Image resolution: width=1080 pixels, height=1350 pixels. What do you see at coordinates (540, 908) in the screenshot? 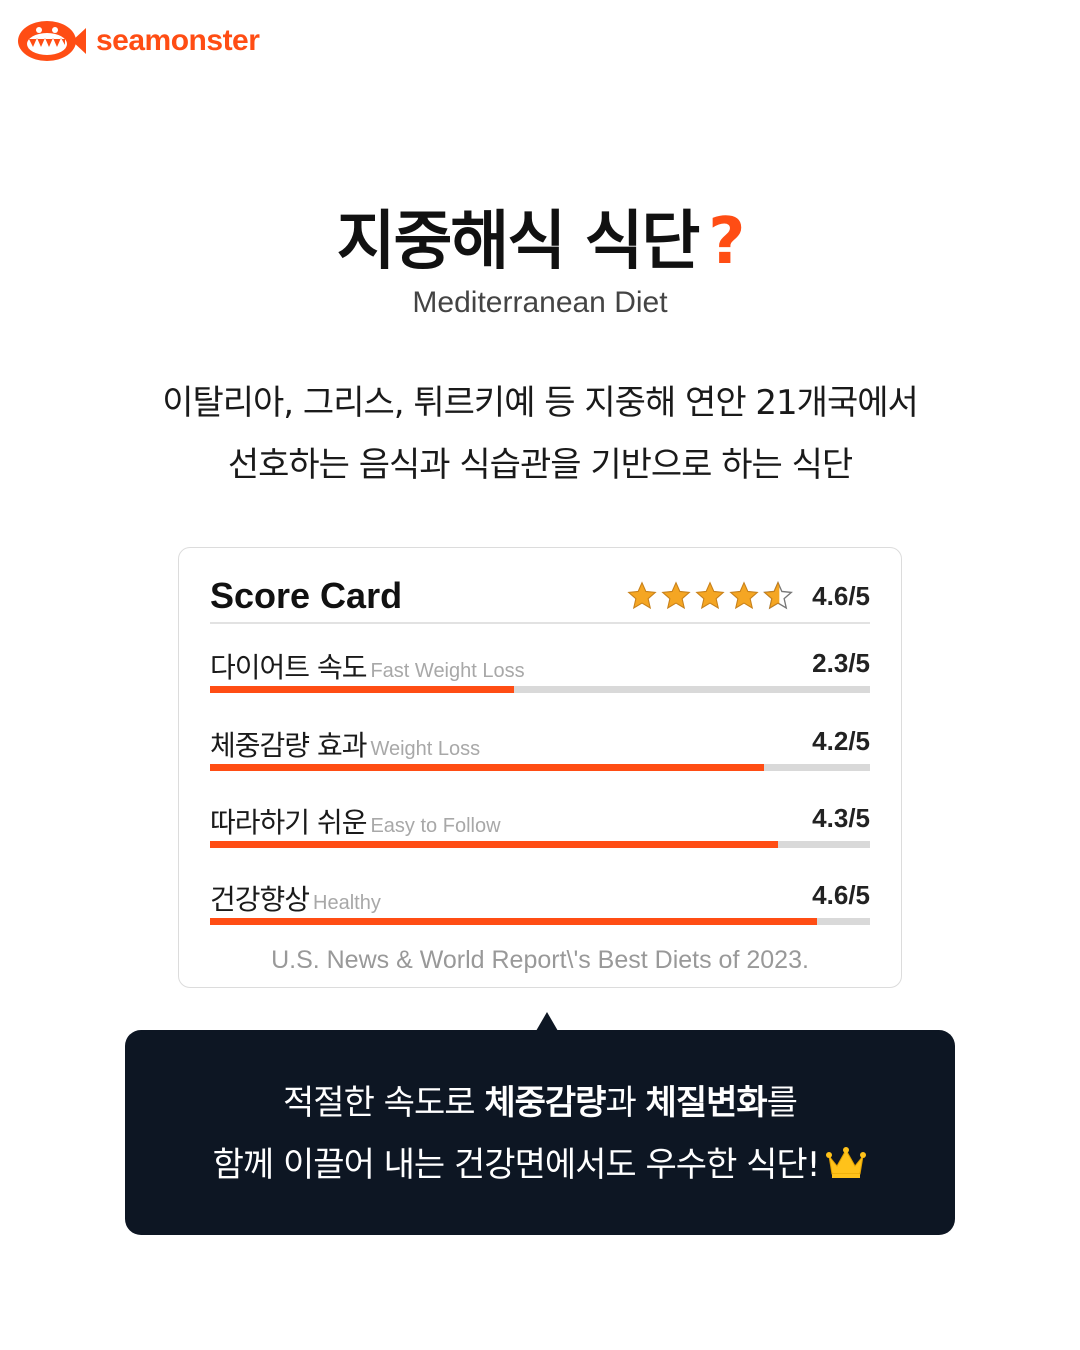
I see `score-row-healthy: 건강향상 Healthy 4.6/5` at bounding box center [540, 908].